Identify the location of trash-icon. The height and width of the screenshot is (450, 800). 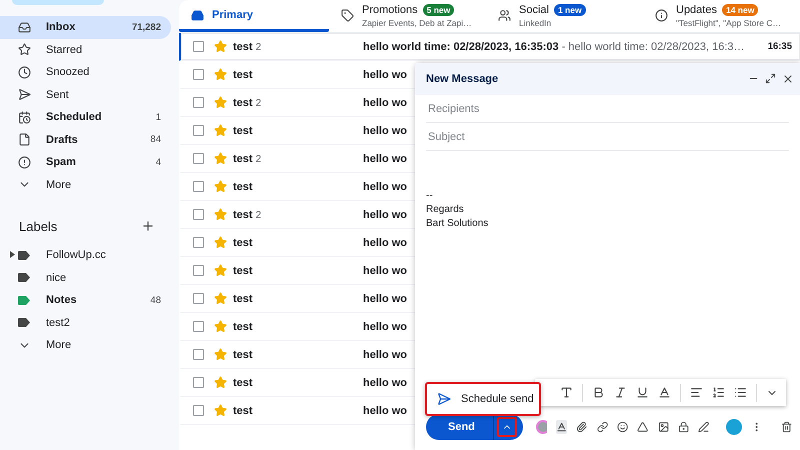
(786, 427).